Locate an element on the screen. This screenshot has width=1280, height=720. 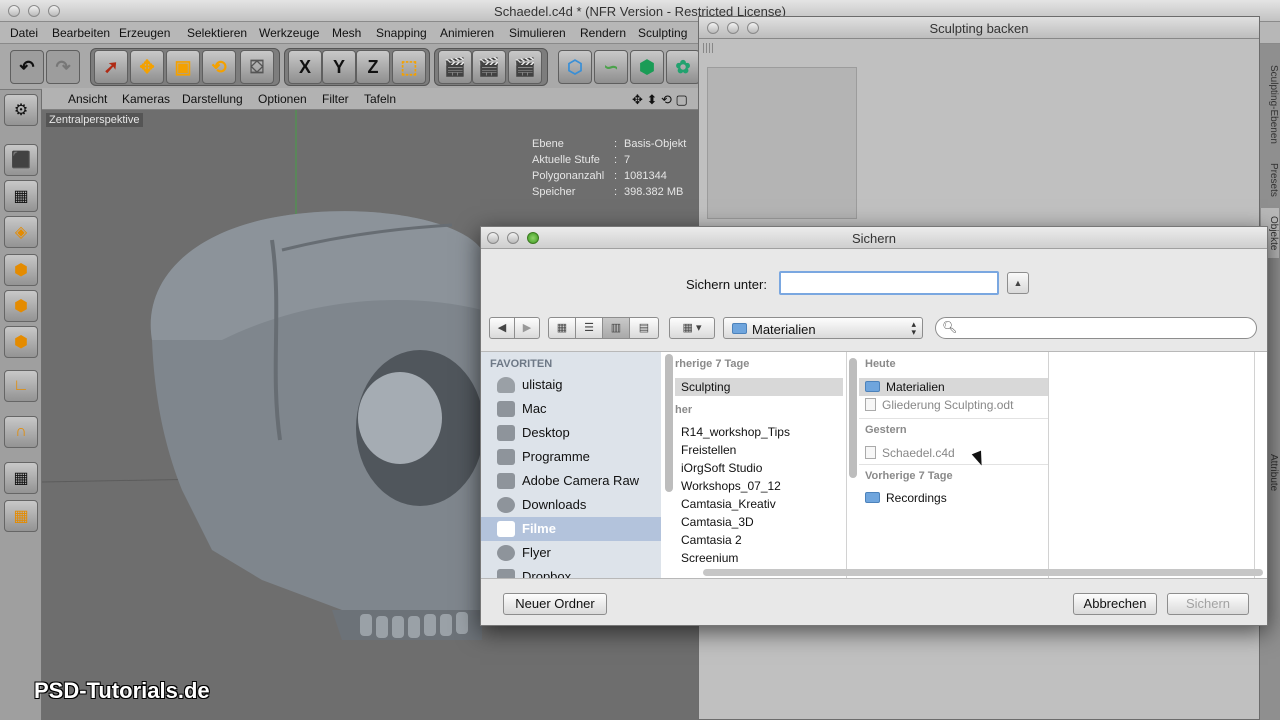
sidebar-scrollbar is located at coordinates (669, 423).